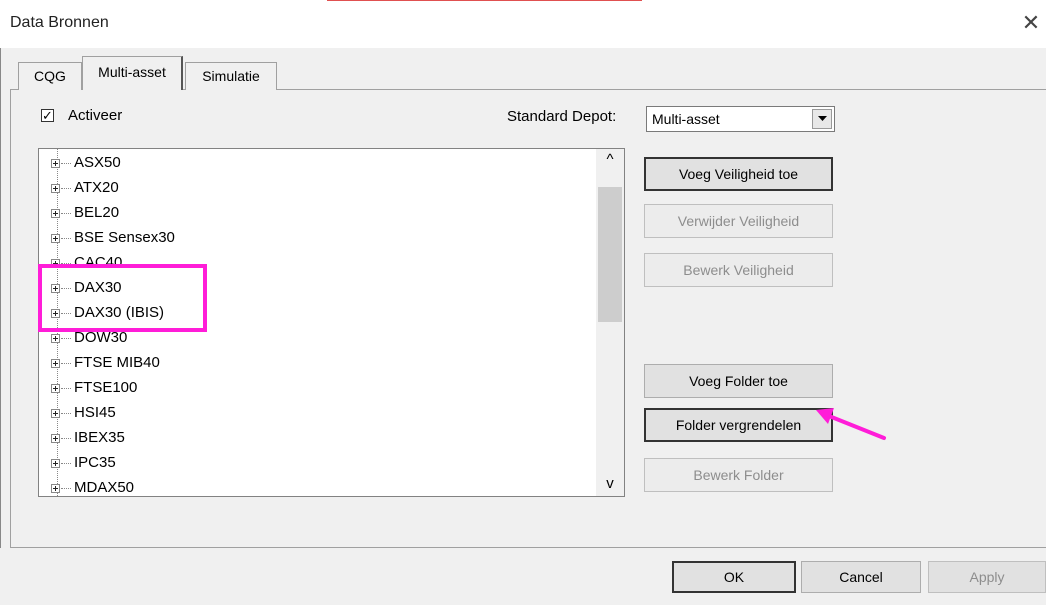 Image resolution: width=1046 pixels, height=605 pixels. What do you see at coordinates (319, 465) in the screenshot?
I see `tree-item: IPC35` at bounding box center [319, 465].